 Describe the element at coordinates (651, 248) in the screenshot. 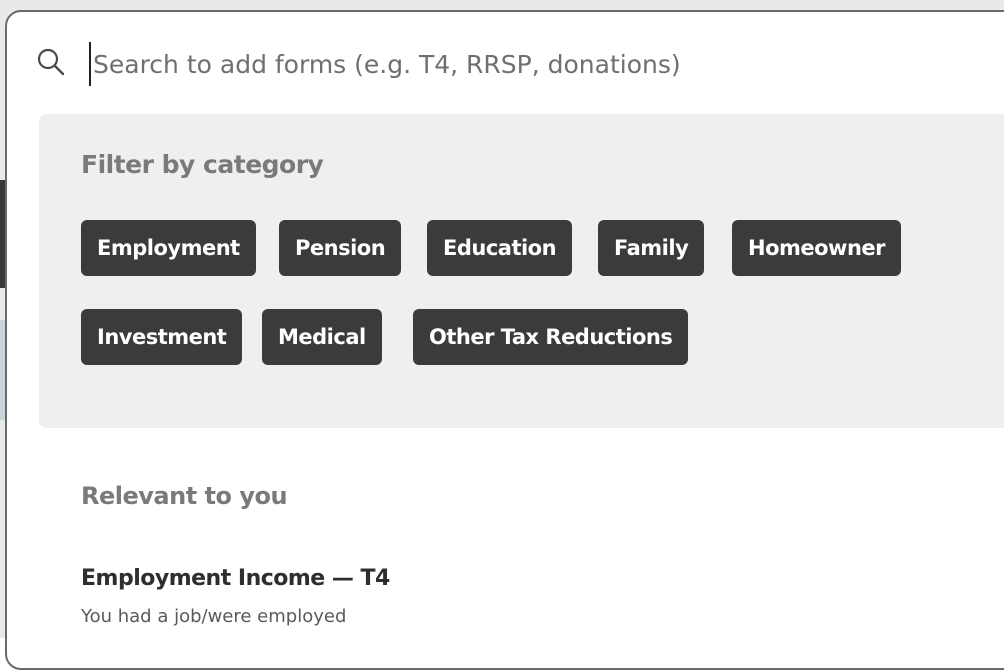

I see `category-chip-family: Family` at that location.